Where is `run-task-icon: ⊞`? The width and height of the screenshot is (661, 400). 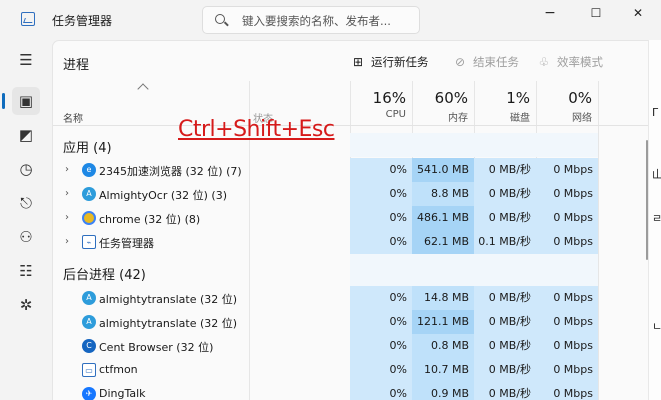
run-task-icon: ⊞ is located at coordinates (358, 62).